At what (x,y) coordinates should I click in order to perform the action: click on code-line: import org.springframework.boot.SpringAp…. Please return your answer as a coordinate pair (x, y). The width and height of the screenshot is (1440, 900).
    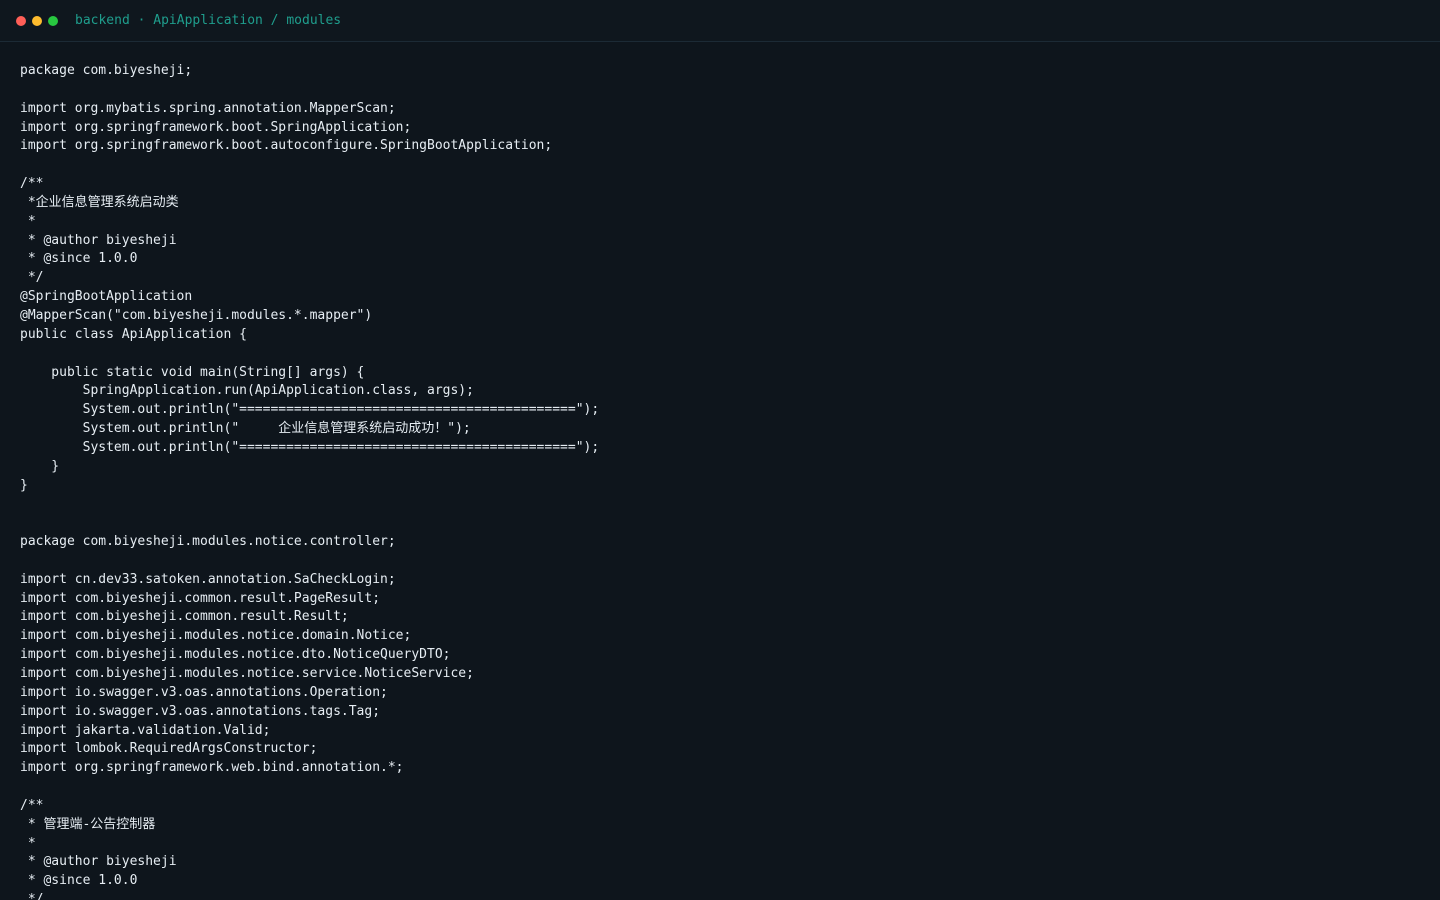
    Looking at the image, I should click on (216, 127).